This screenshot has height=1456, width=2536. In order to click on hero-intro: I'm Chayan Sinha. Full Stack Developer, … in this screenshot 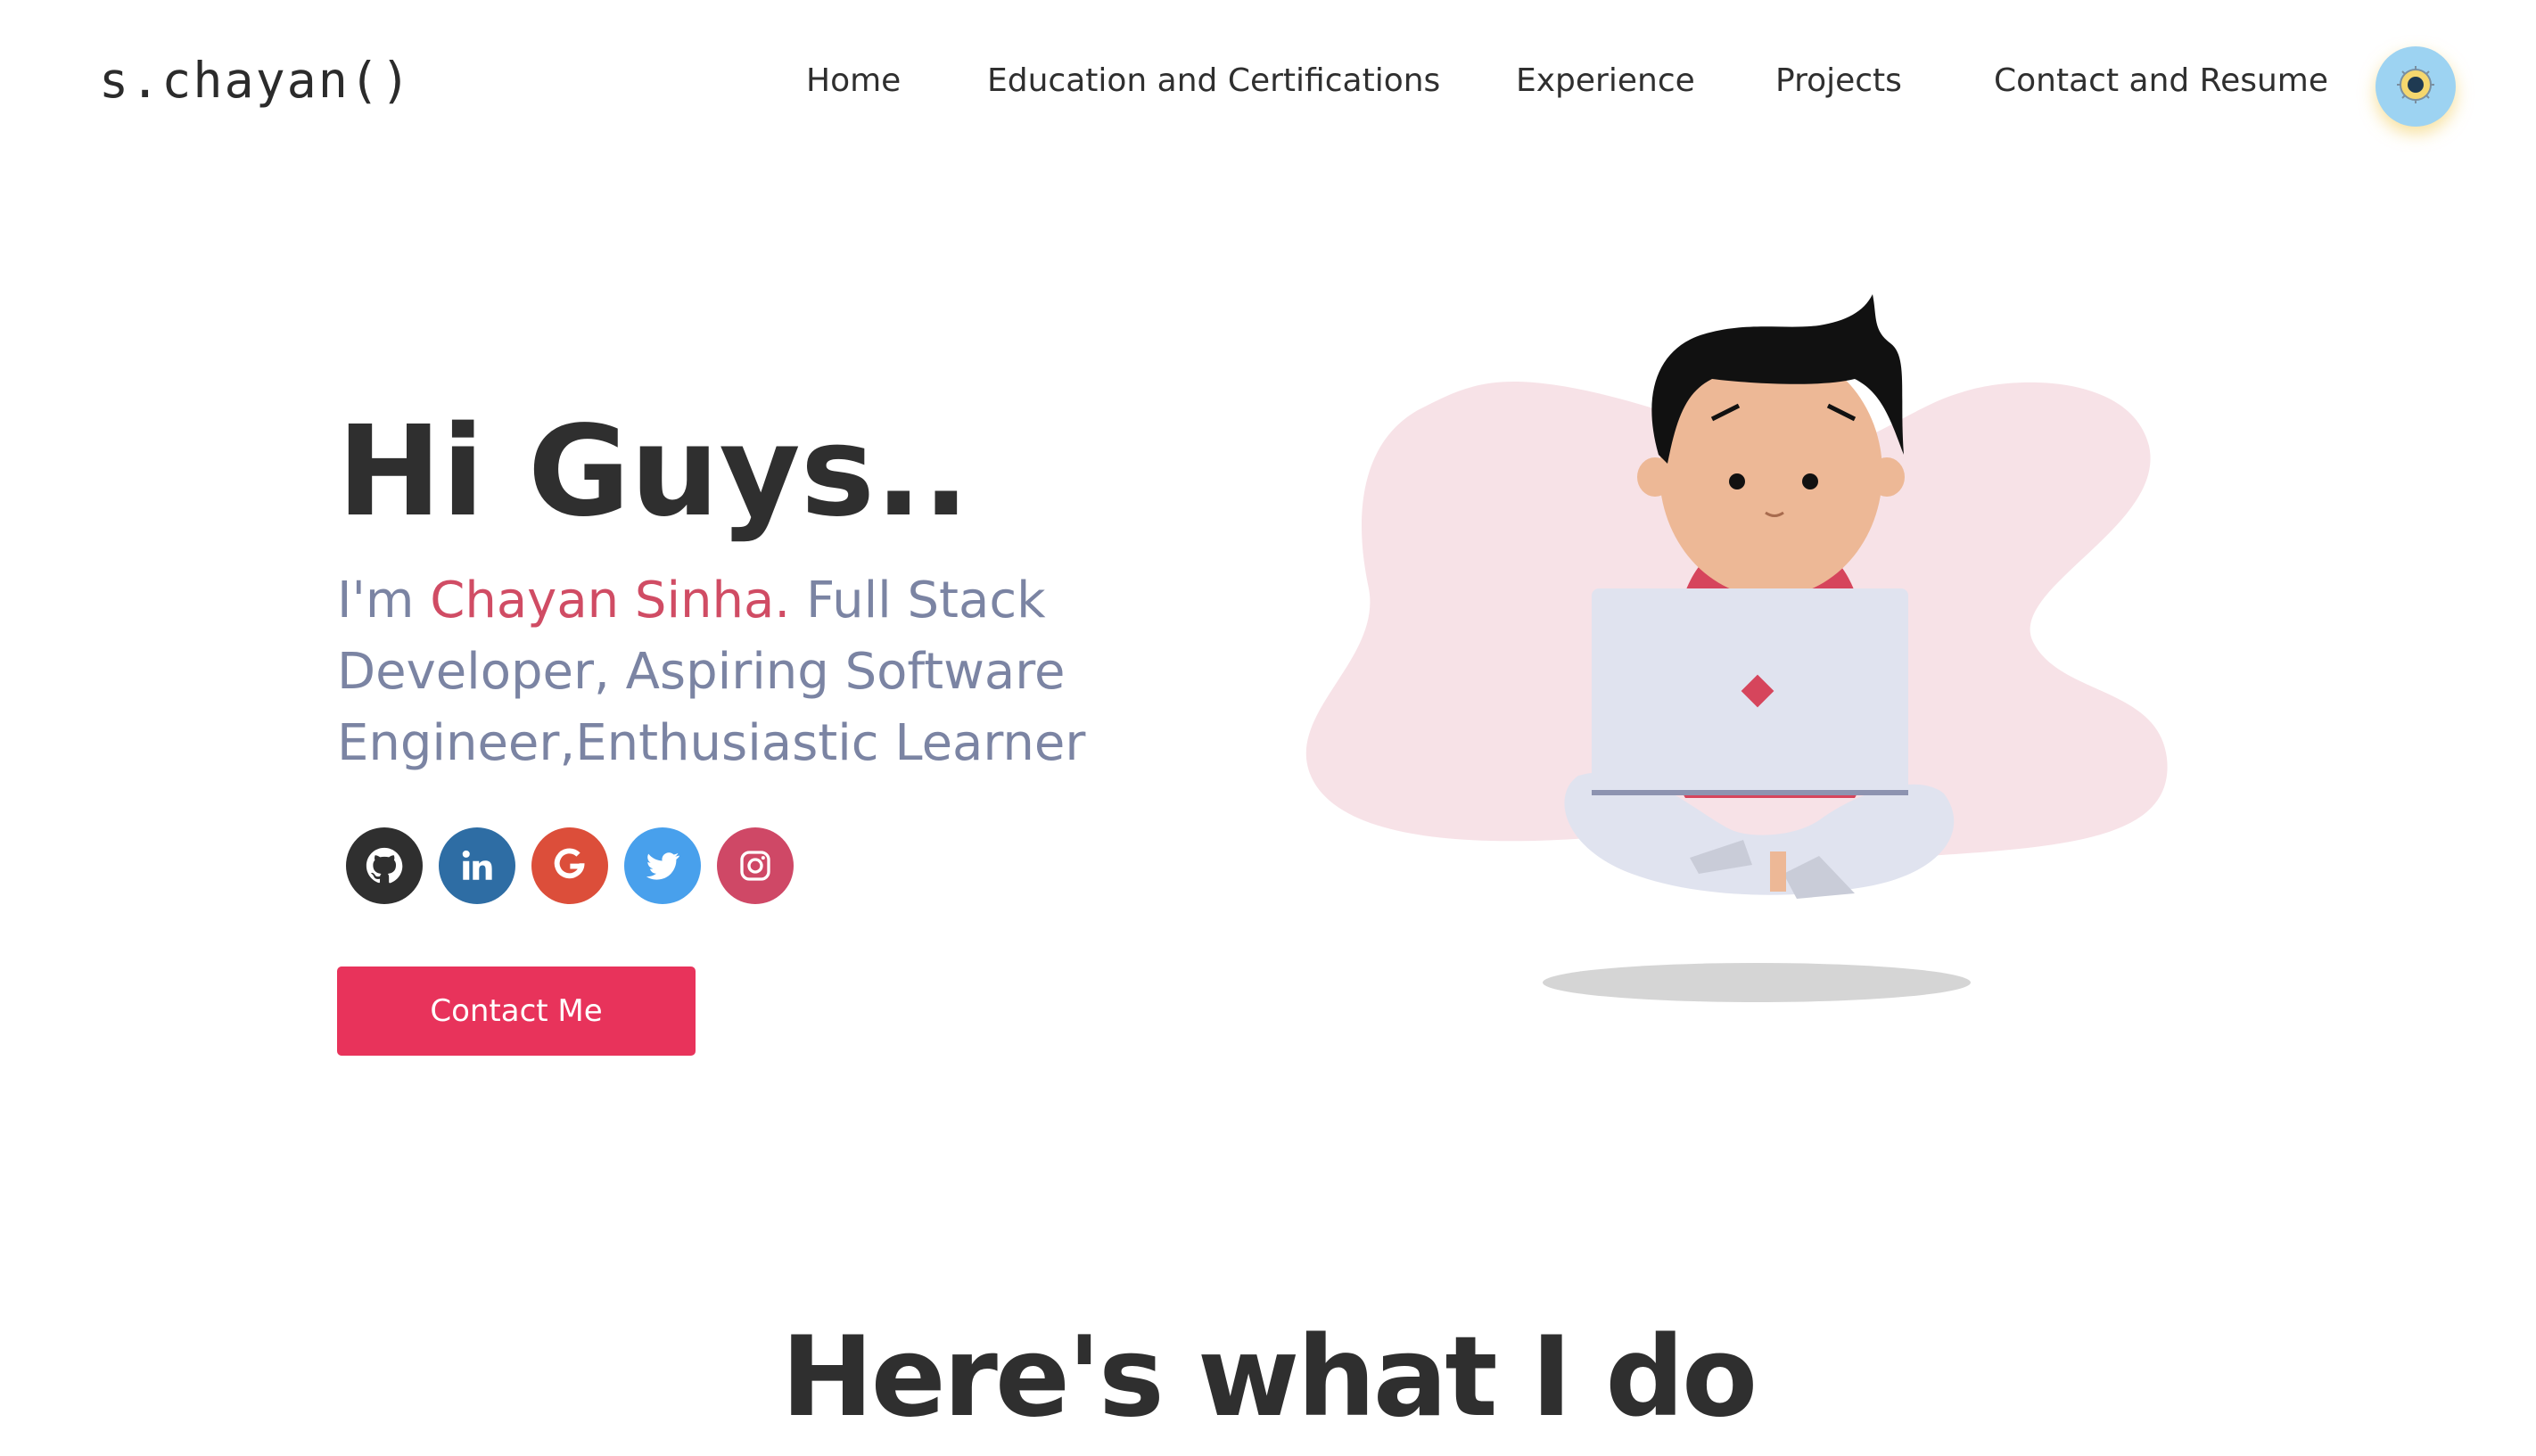, I will do `click(738, 672)`.